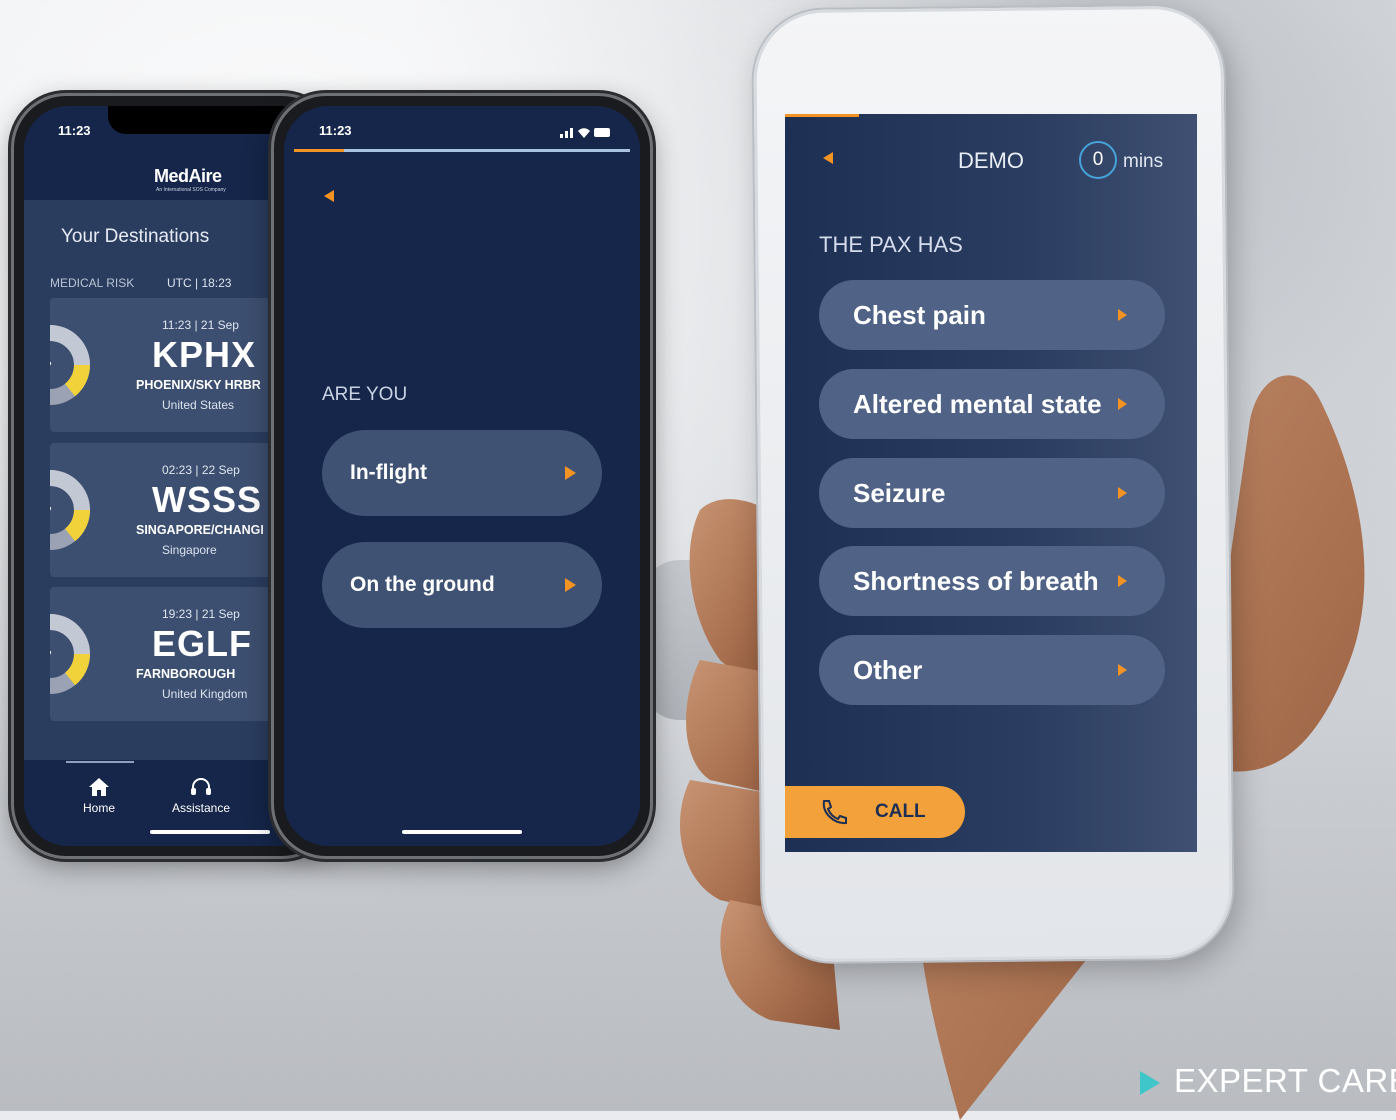 This screenshot has width=1396, height=1120. I want to click on timer-unit: mins, so click(1143, 161).